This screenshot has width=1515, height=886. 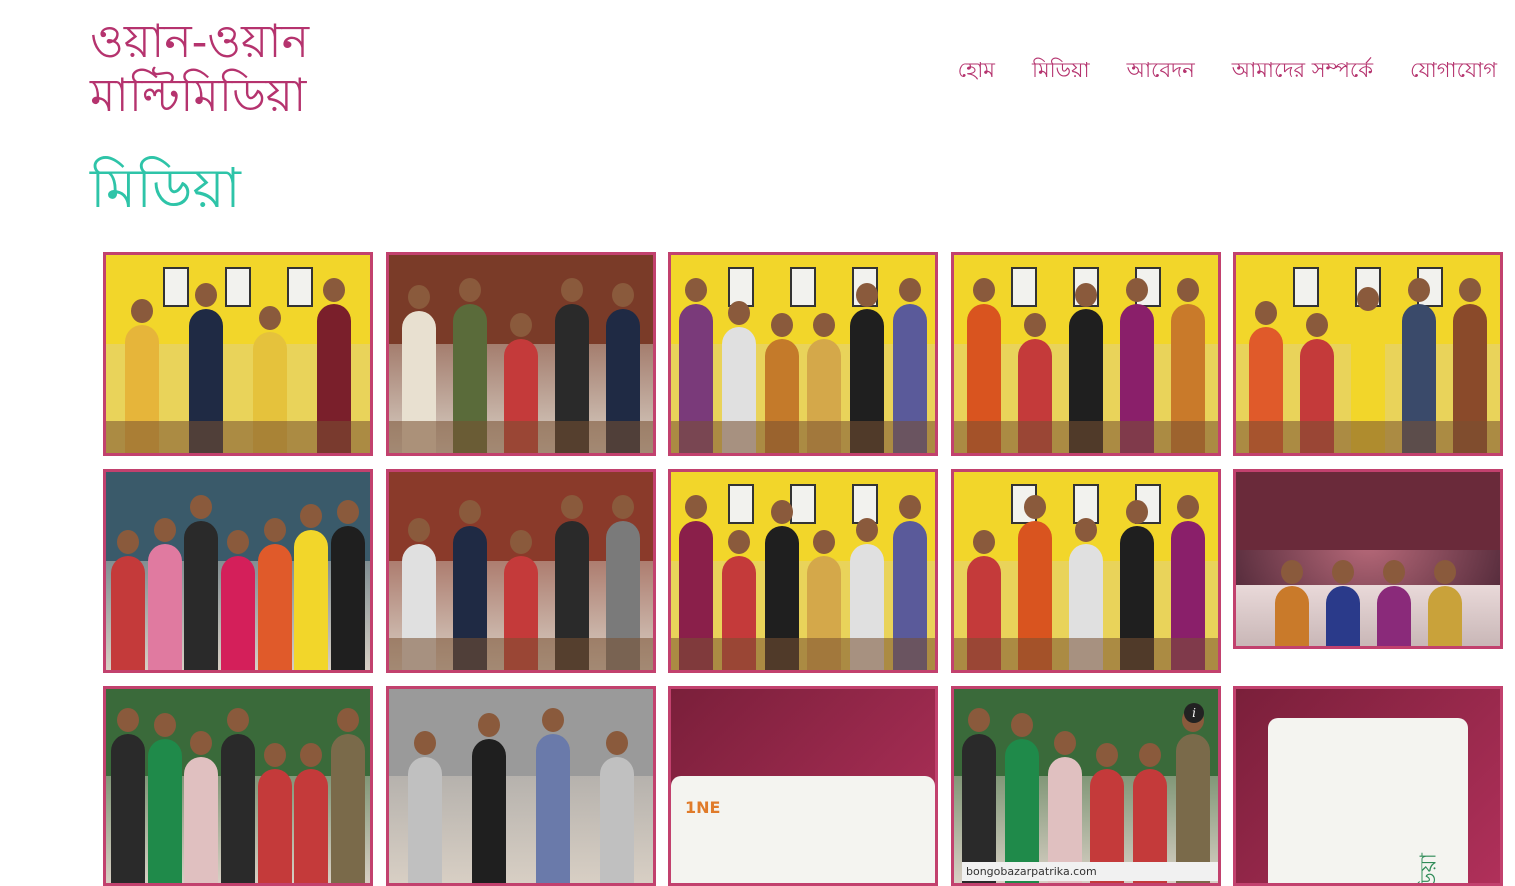 What do you see at coordinates (1453, 70) in the screenshot?
I see `nav-contact: যোগাযোগ` at bounding box center [1453, 70].